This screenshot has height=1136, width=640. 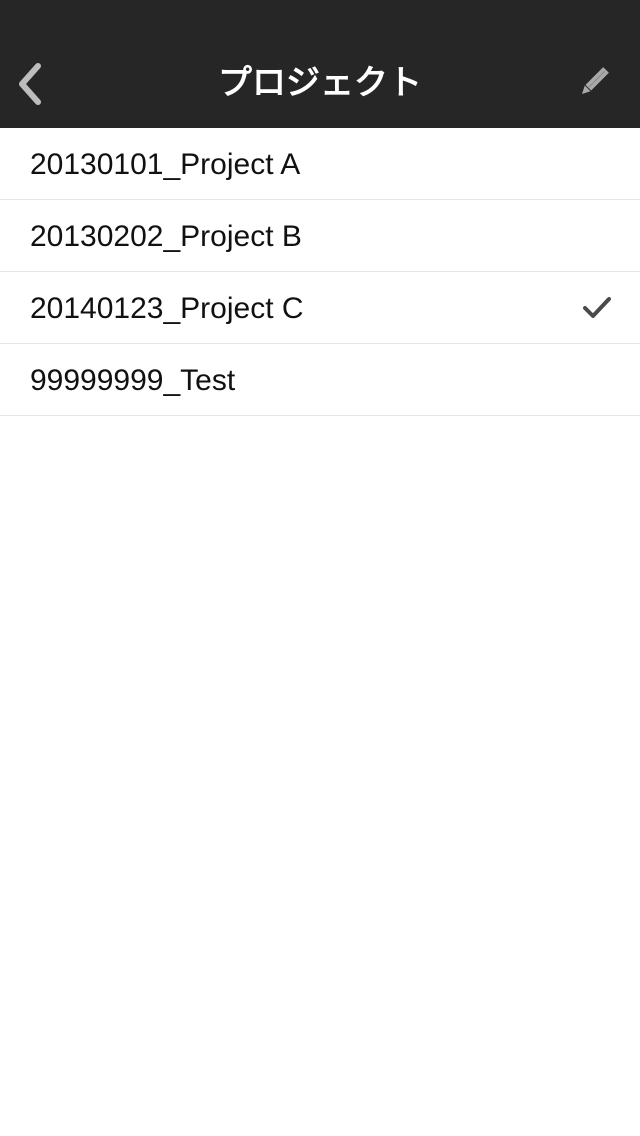 I want to click on chevron-left-icon, so click(x=30, y=84).